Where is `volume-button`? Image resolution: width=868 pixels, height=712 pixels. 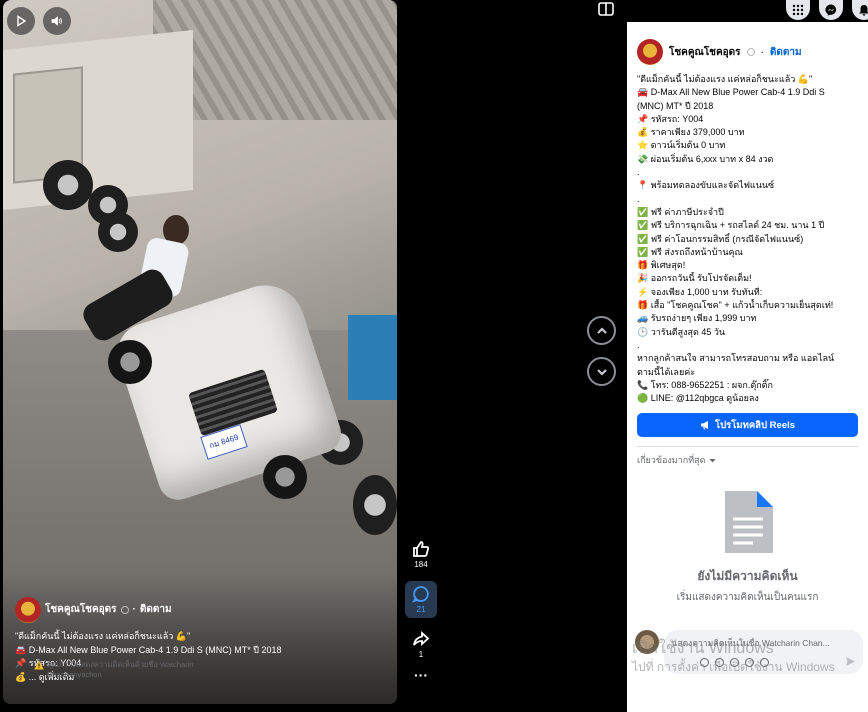
volume-button is located at coordinates (57, 21).